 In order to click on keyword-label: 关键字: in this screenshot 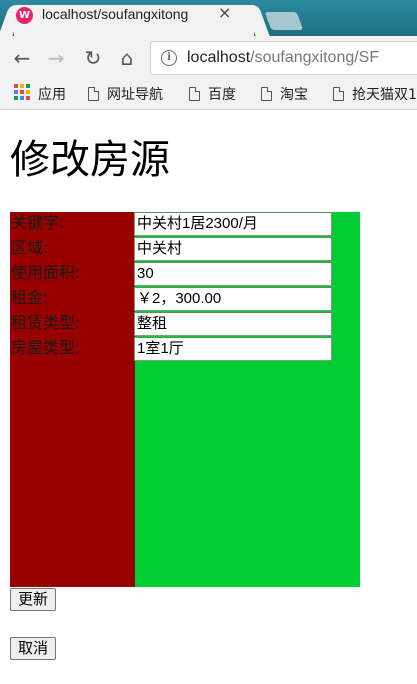, I will do `click(38, 222)`.